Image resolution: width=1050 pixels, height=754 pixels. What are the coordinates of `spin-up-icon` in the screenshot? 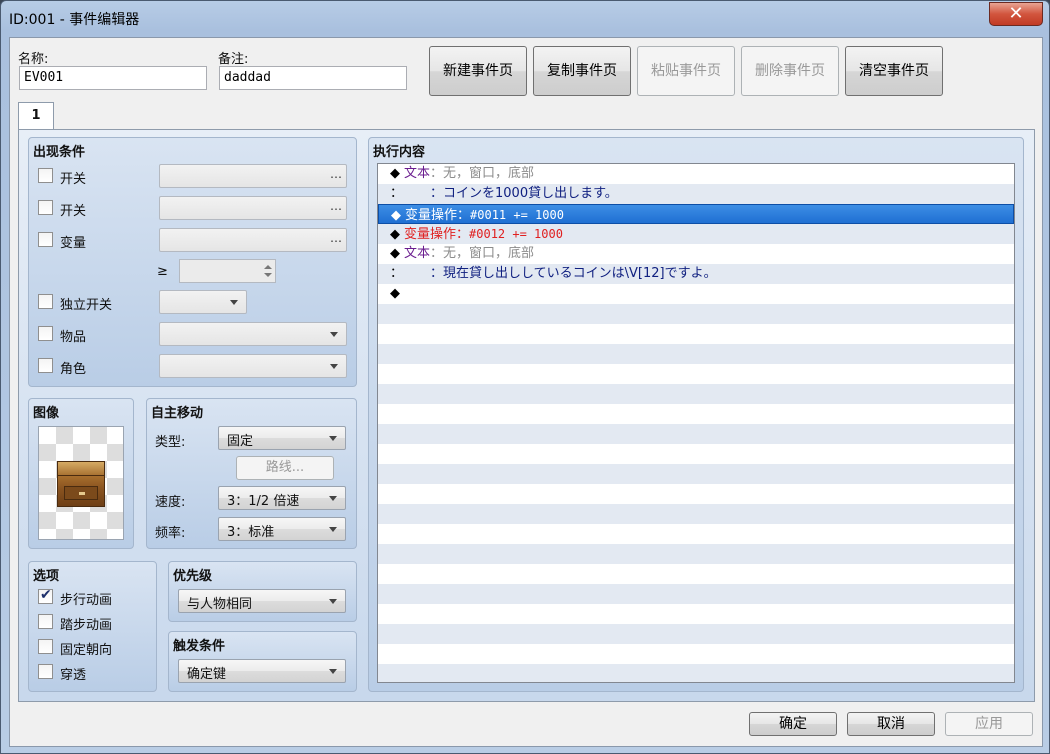 It's located at (268, 267).